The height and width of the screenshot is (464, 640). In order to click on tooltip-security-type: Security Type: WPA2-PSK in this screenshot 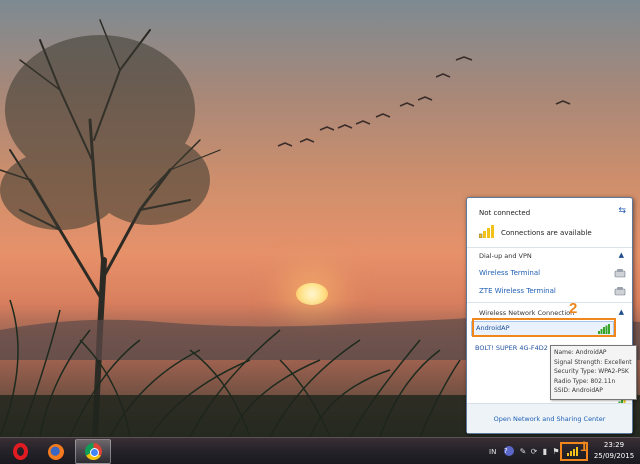, I will do `click(591, 371)`.